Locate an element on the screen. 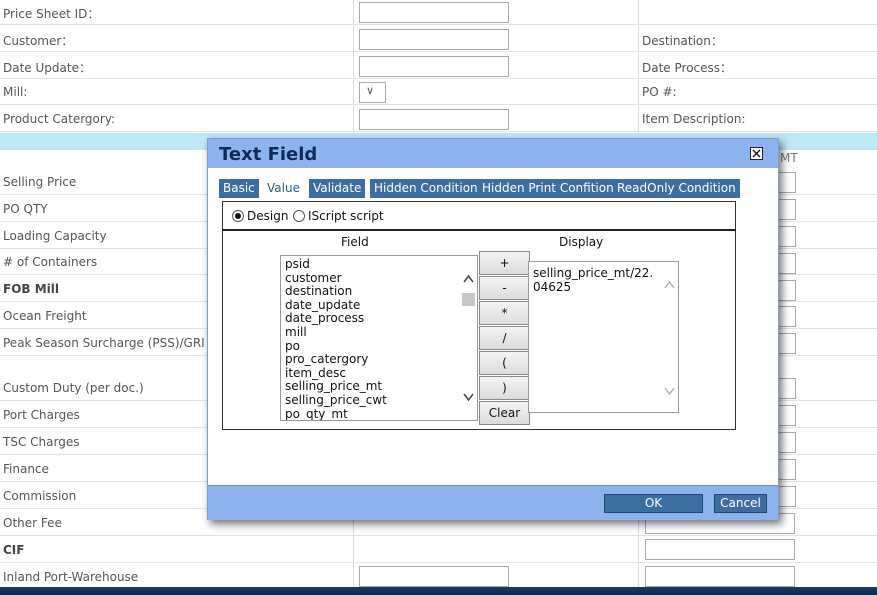 The image size is (877, 595). iscript-radio-label: IScript script is located at coordinates (346, 216).